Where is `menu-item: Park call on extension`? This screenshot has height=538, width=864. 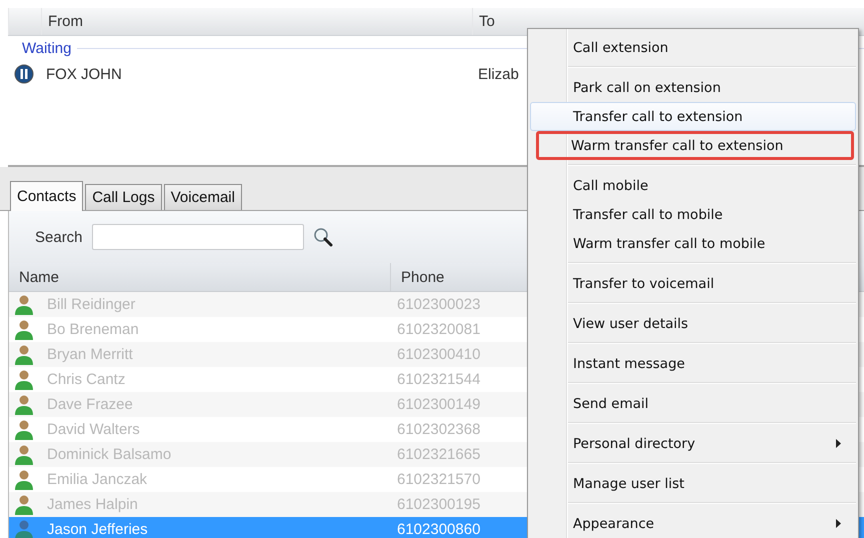
menu-item: Park call on extension is located at coordinates (693, 87).